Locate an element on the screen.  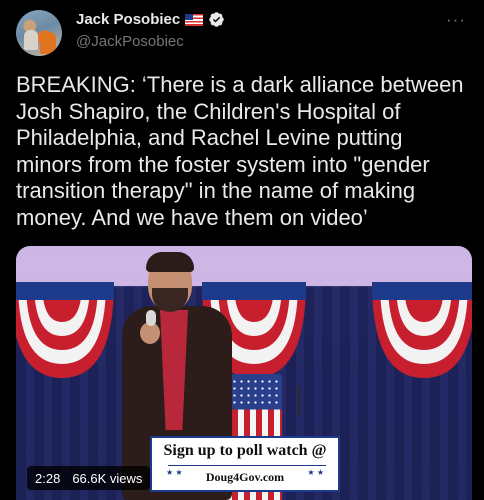
author-name-row: Jack Posobiec is located at coordinates (150, 19).